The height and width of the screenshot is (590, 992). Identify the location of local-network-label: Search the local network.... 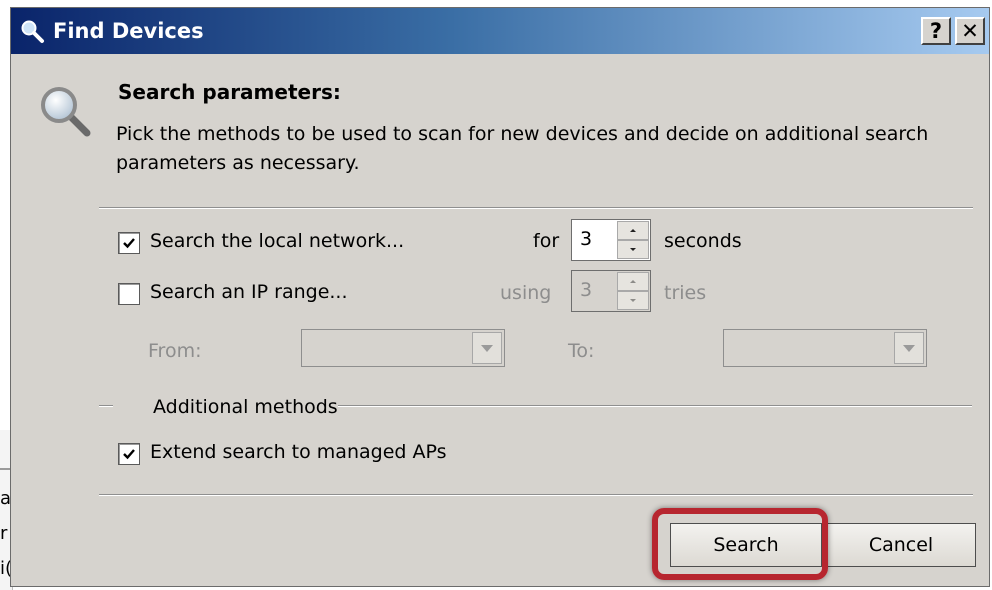
(277, 241).